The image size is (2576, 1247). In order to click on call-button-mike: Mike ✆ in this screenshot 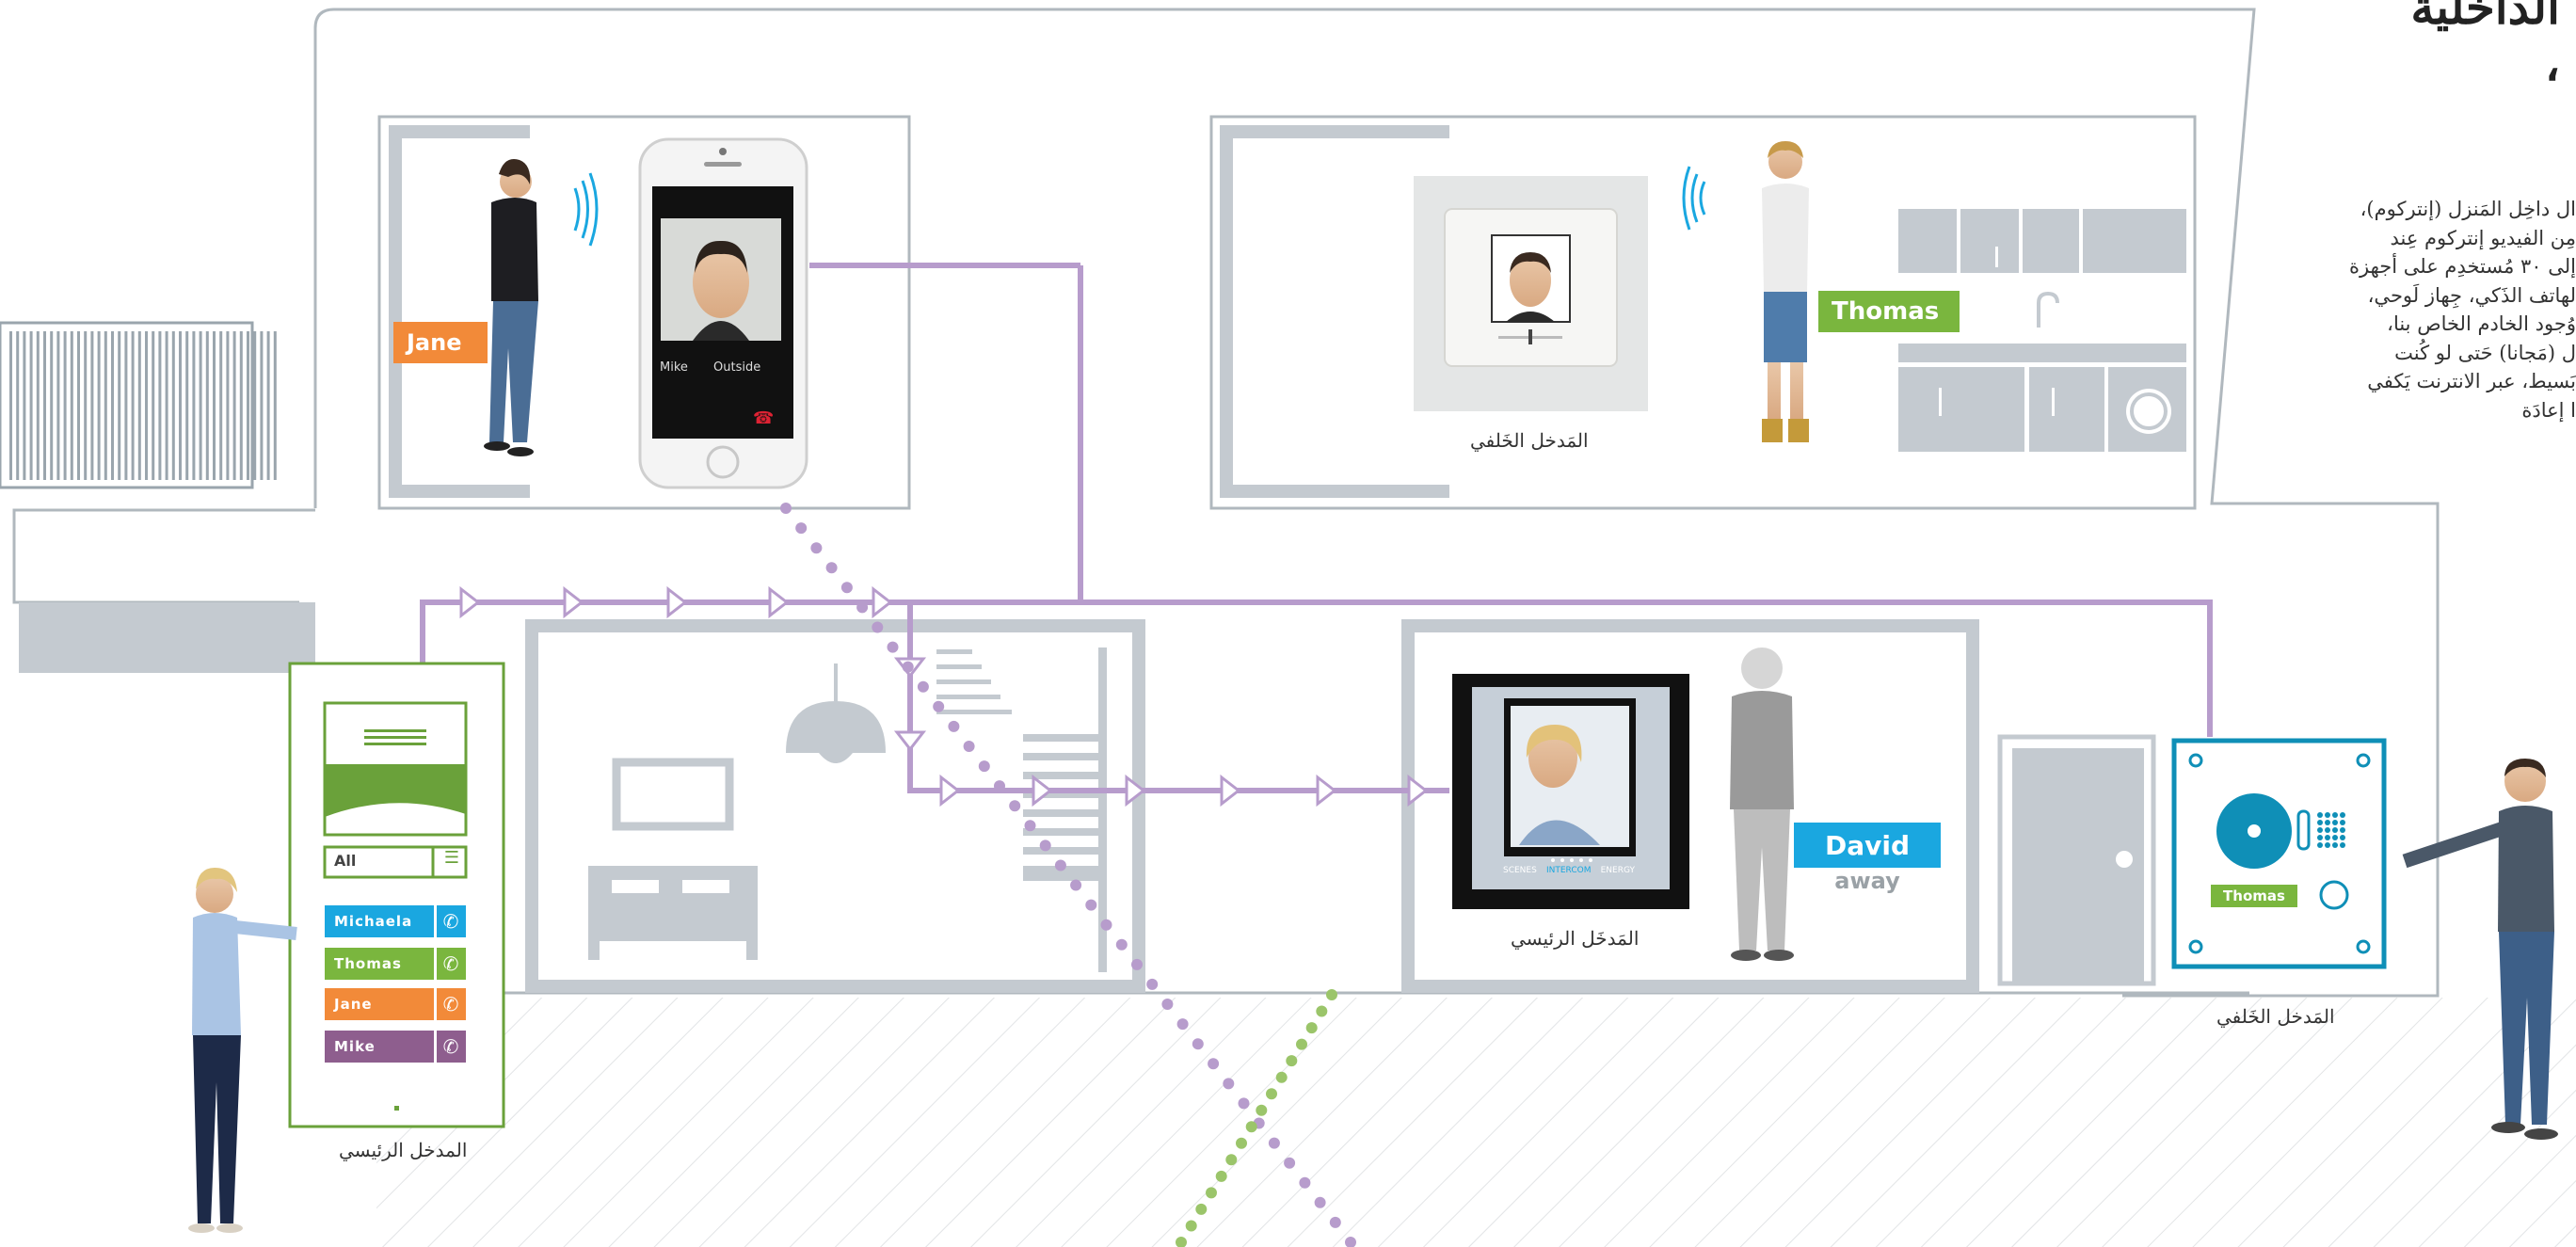, I will do `click(395, 1047)`.